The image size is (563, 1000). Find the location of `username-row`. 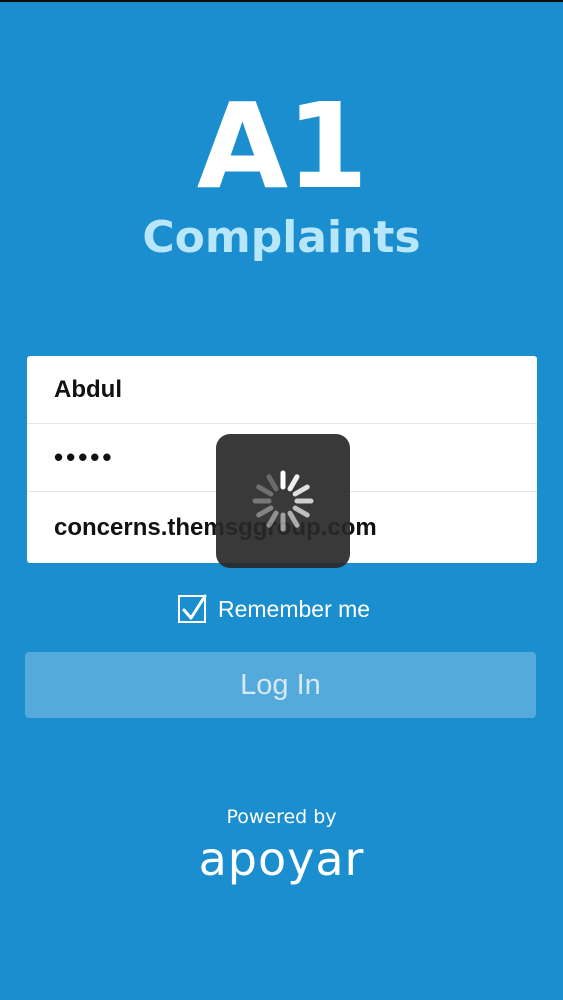

username-row is located at coordinates (282, 390).